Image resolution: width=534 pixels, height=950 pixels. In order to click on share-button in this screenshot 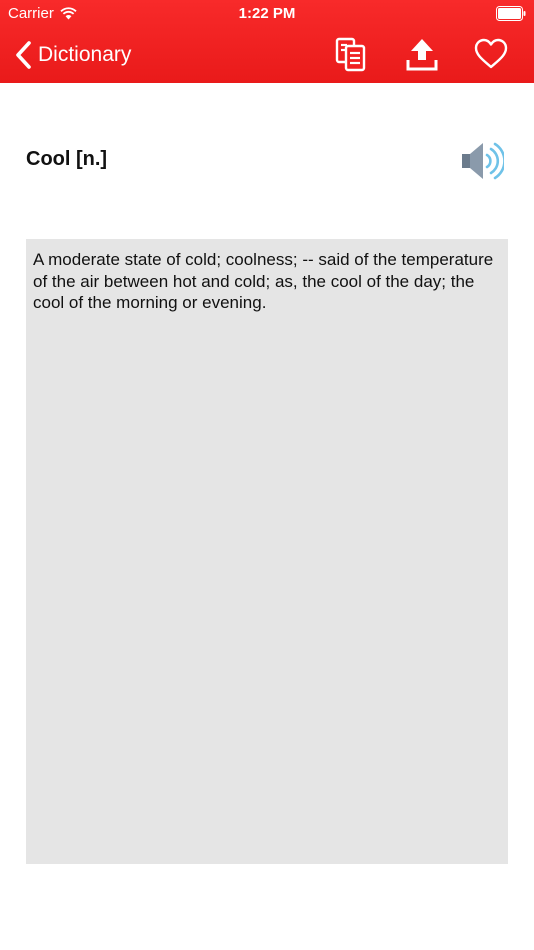, I will do `click(422, 54)`.